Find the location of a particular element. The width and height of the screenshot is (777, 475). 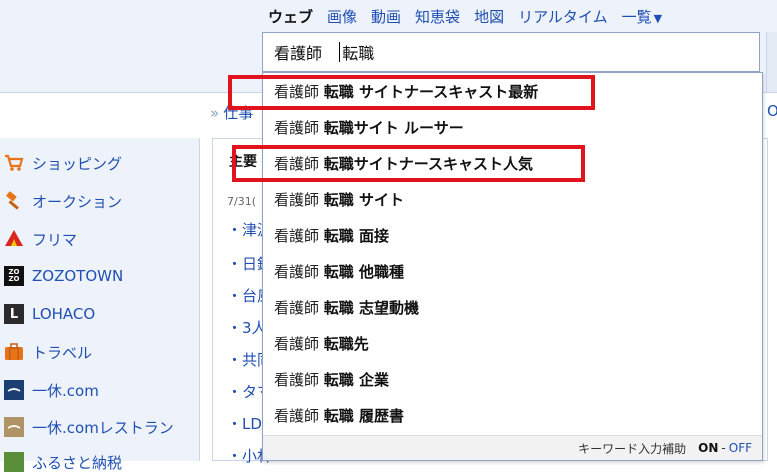

news-date: 7/31( is located at coordinates (241, 201).